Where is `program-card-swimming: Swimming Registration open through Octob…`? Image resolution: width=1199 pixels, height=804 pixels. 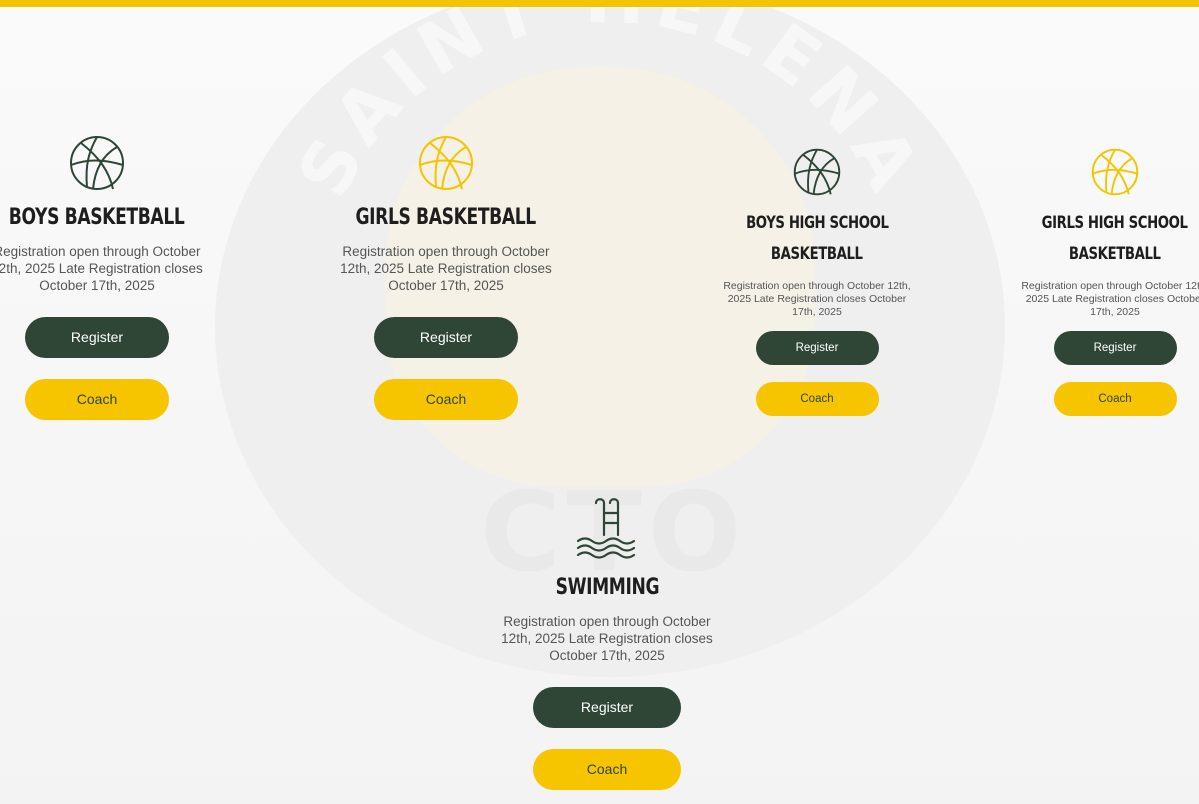
program-card-swimming: Swimming Registration open through Octob… is located at coordinates (607, 643).